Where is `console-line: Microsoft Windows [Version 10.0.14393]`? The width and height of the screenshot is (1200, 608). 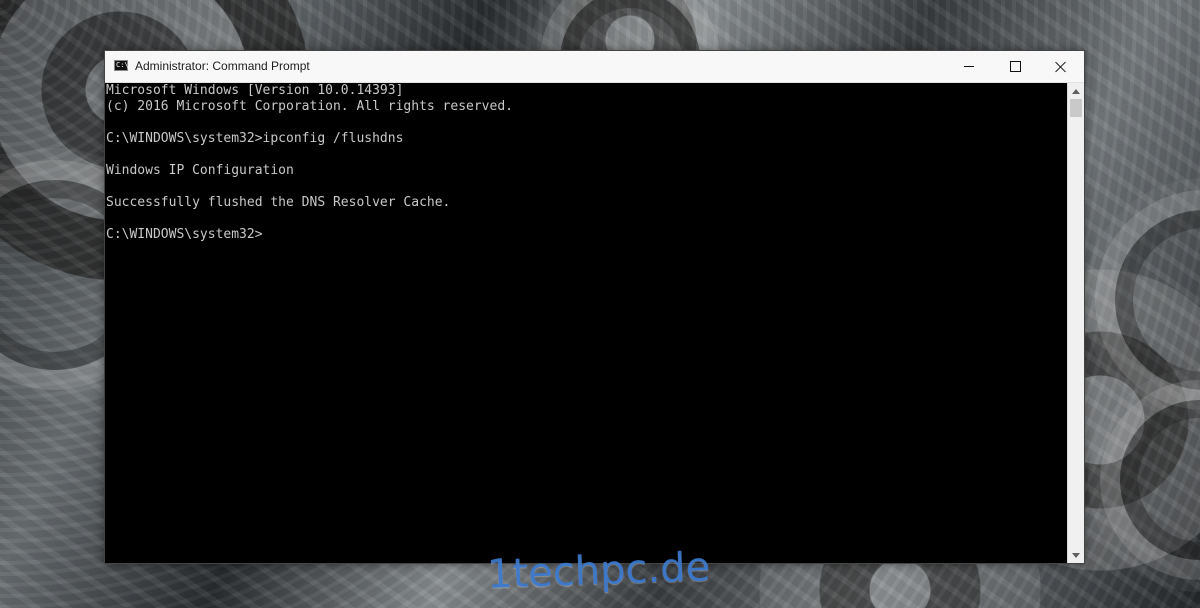
console-line: Microsoft Windows [Version 10.0.14393] is located at coordinates (255, 90).